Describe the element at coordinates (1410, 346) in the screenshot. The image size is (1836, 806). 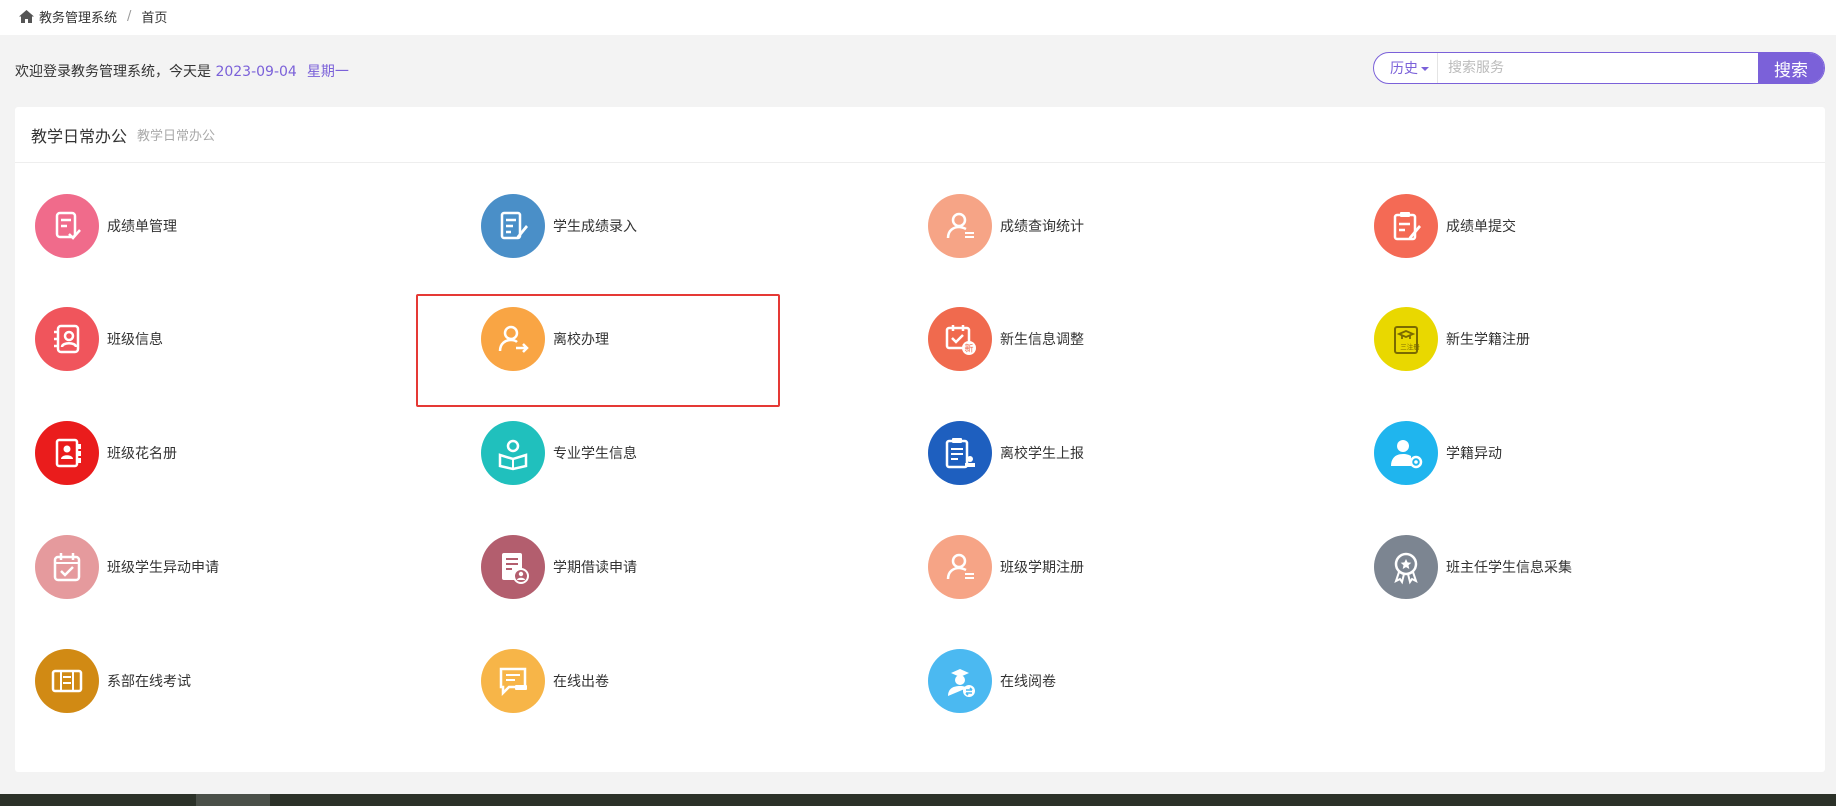
I see `svg-text: 三注册` at that location.